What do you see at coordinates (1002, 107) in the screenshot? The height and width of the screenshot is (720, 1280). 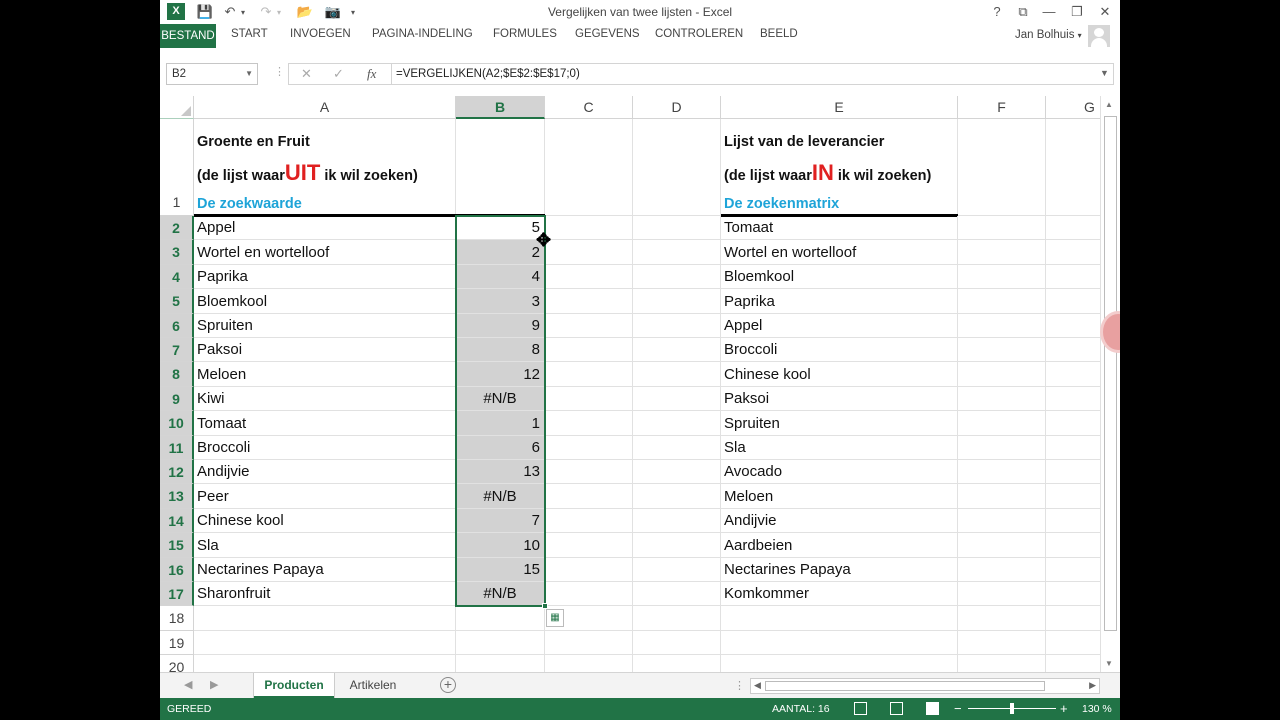 I see `column-header-f: F` at bounding box center [1002, 107].